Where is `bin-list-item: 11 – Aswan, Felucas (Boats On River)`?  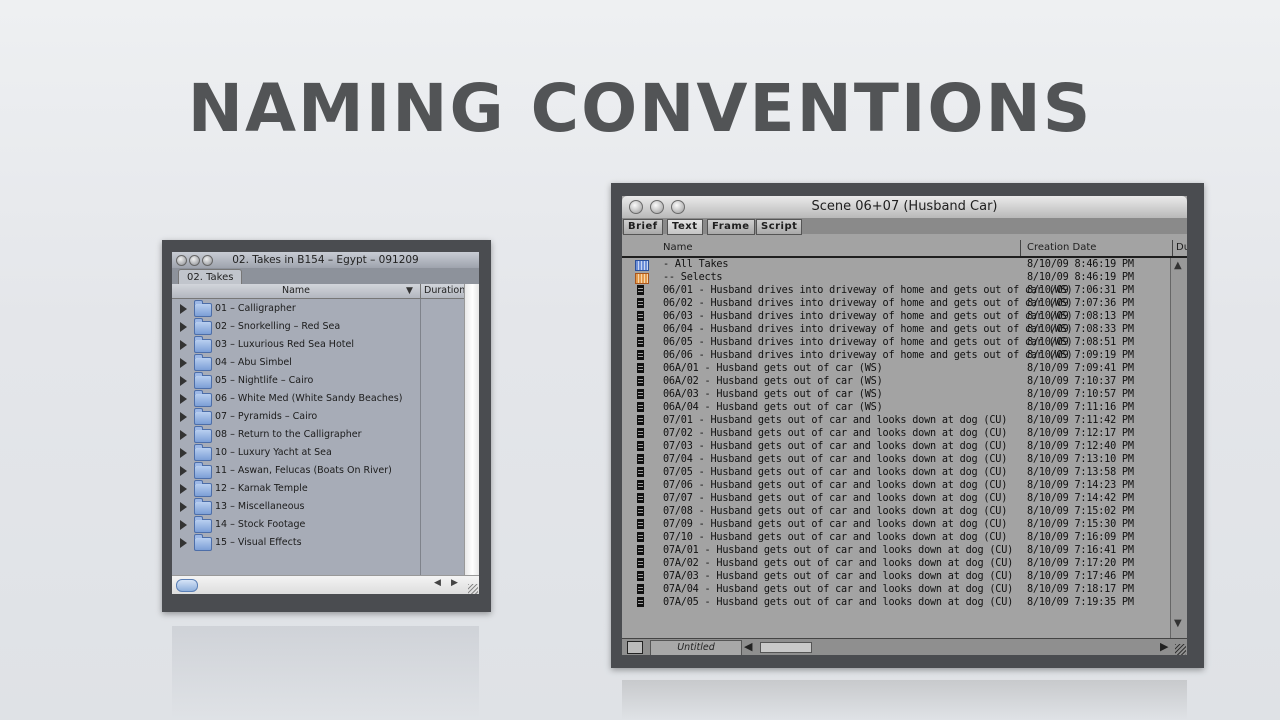 bin-list-item: 11 – Aswan, Felucas (Boats On River) is located at coordinates (296, 471).